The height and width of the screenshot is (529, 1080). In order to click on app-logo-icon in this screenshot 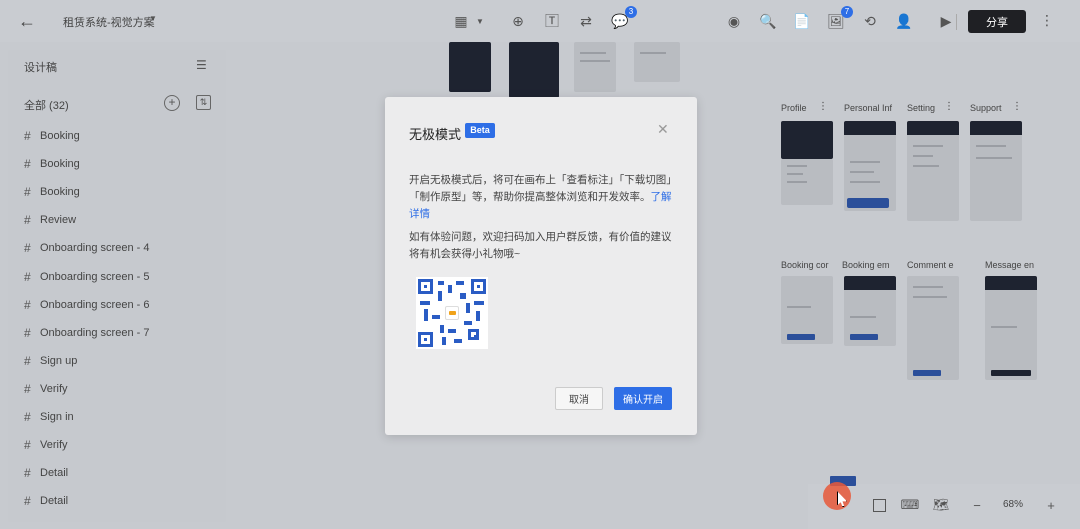, I will do `click(452, 313)`.